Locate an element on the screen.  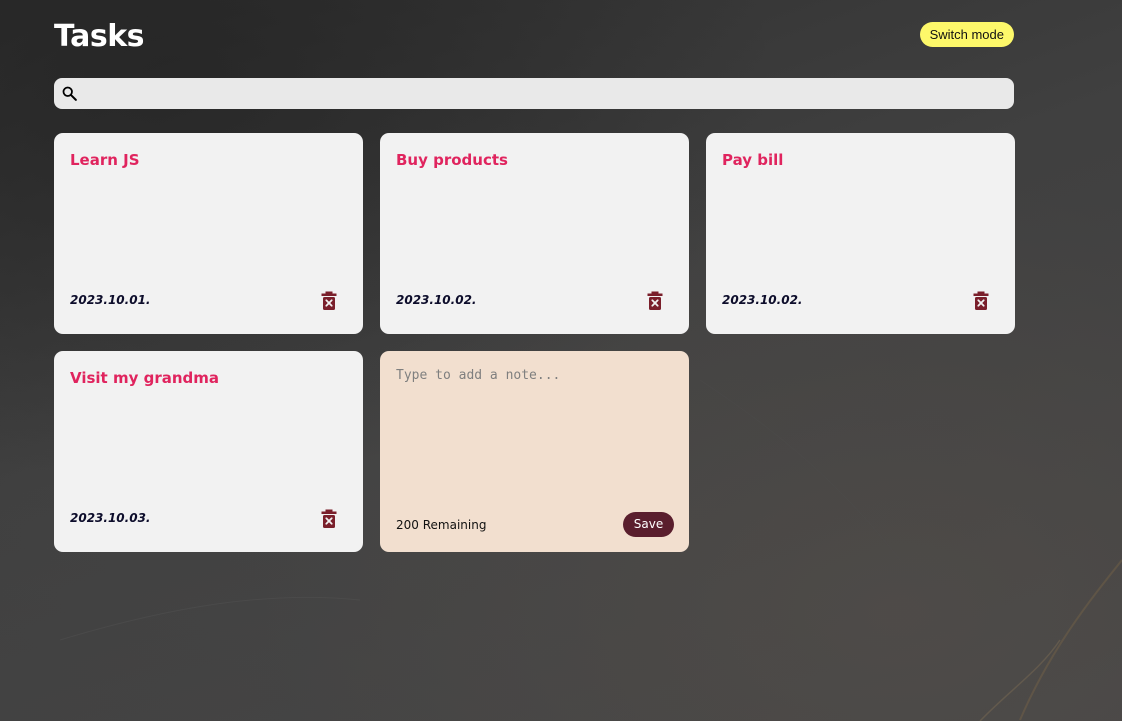
note-title: Pay bill is located at coordinates (753, 160).